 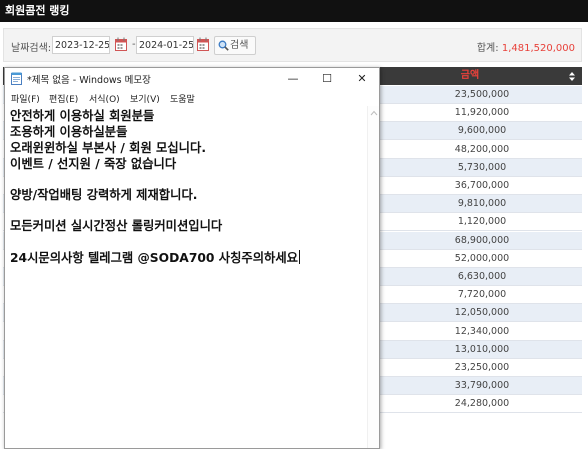 I want to click on search-button: 검색, so click(x=235, y=45).